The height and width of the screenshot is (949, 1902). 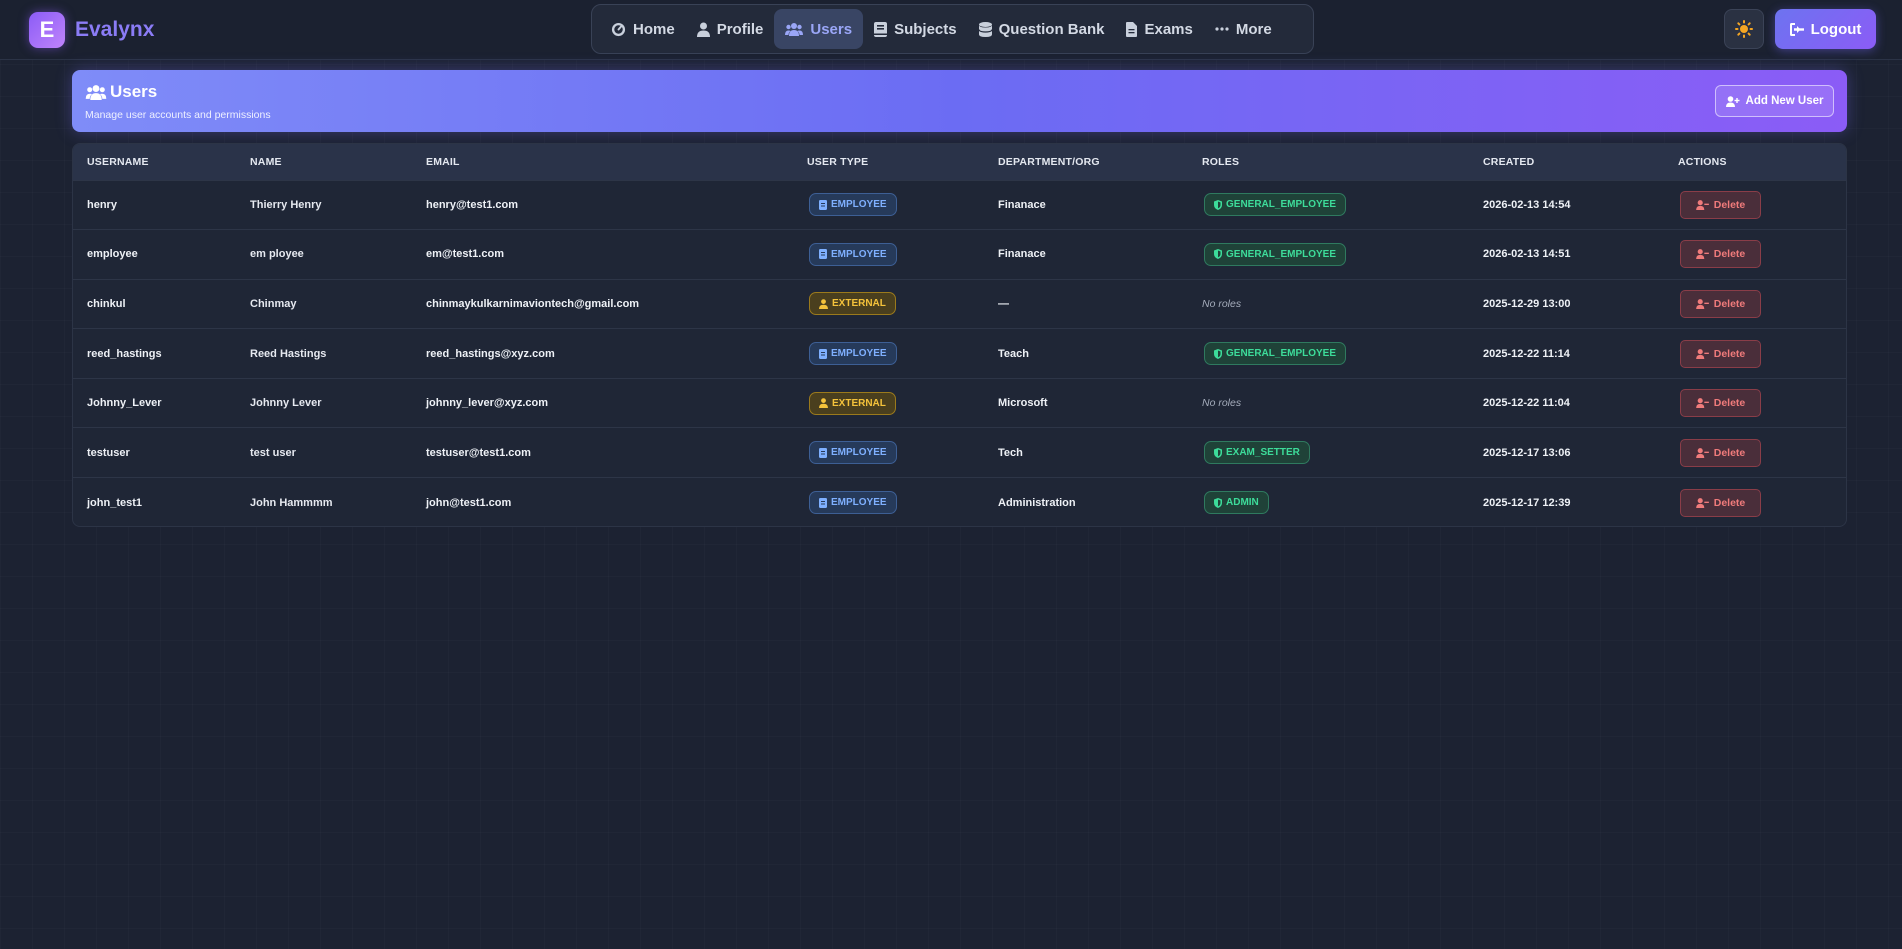 I want to click on column-header-roles: Roles, so click(x=1328, y=162).